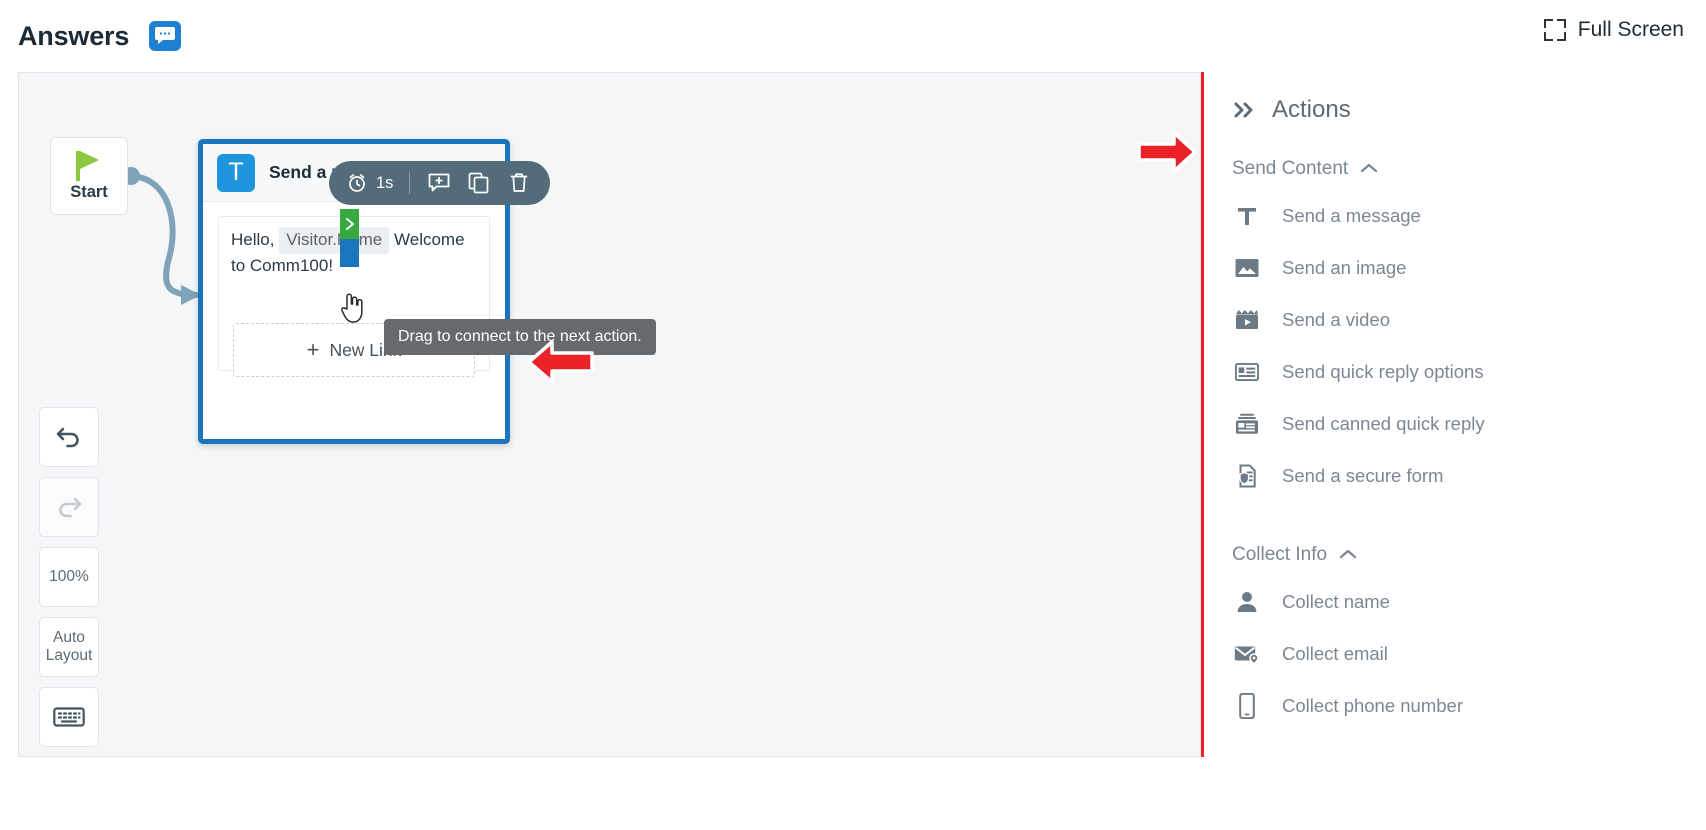 The height and width of the screenshot is (830, 1706). What do you see at coordinates (89, 165) in the screenshot?
I see `green-flag-icon` at bounding box center [89, 165].